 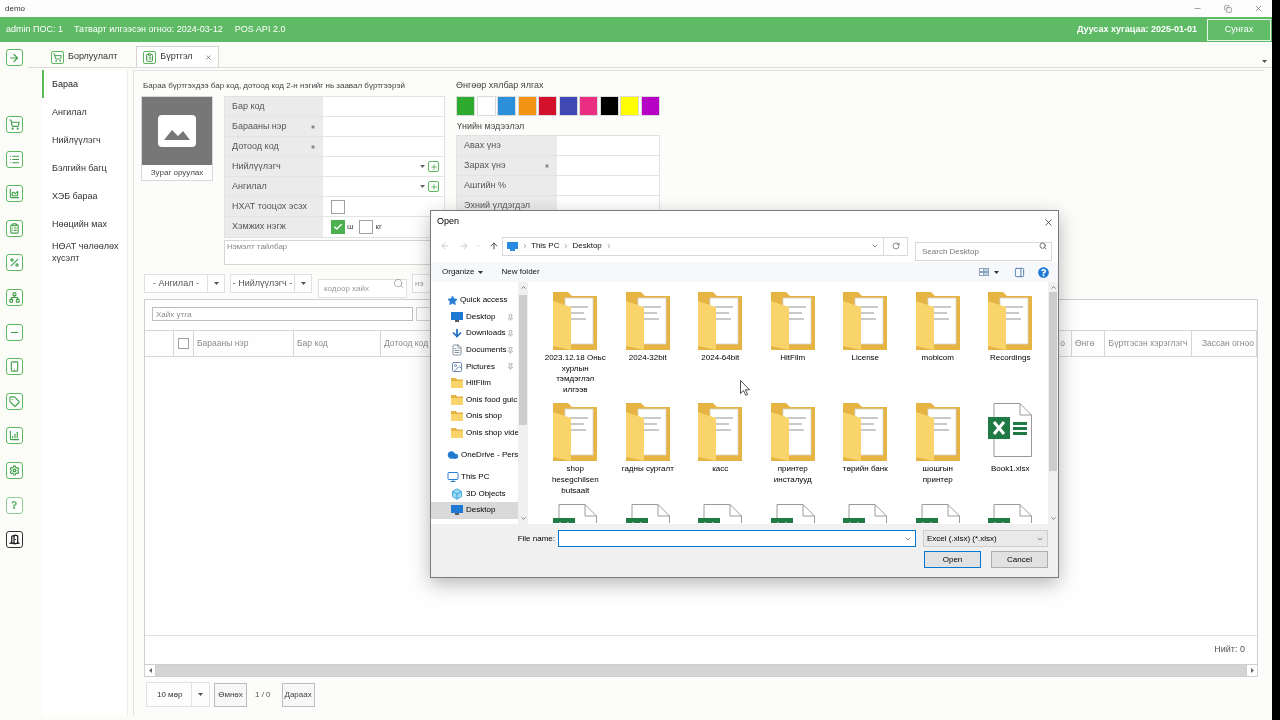 I want to click on organize-button: Organize, so click(x=463, y=272).